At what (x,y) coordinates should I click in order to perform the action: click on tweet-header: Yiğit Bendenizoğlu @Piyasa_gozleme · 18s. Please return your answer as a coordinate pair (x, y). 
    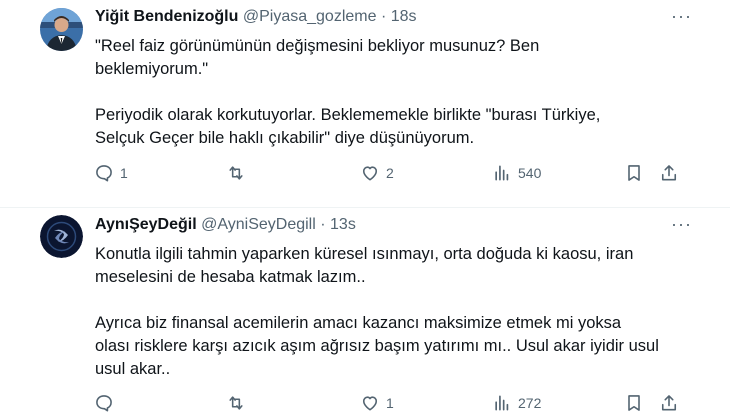
    Looking at the image, I should click on (256, 17).